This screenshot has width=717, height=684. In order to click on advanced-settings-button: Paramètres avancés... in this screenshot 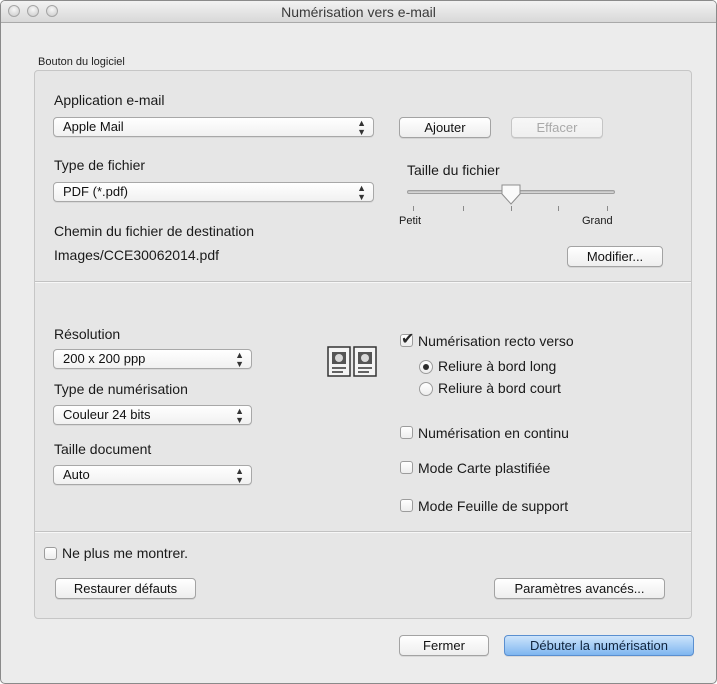, I will do `click(579, 588)`.